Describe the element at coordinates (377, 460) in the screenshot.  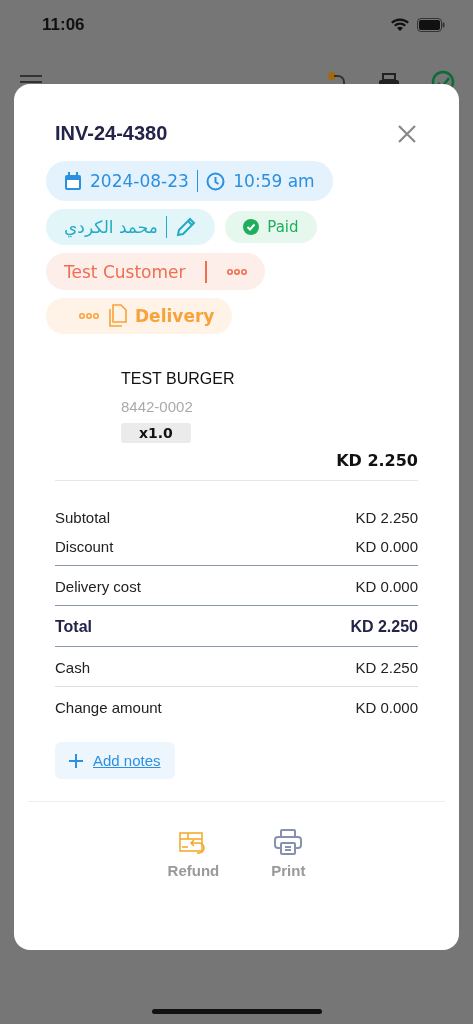
I see `item-price: KD 2.250` at that location.